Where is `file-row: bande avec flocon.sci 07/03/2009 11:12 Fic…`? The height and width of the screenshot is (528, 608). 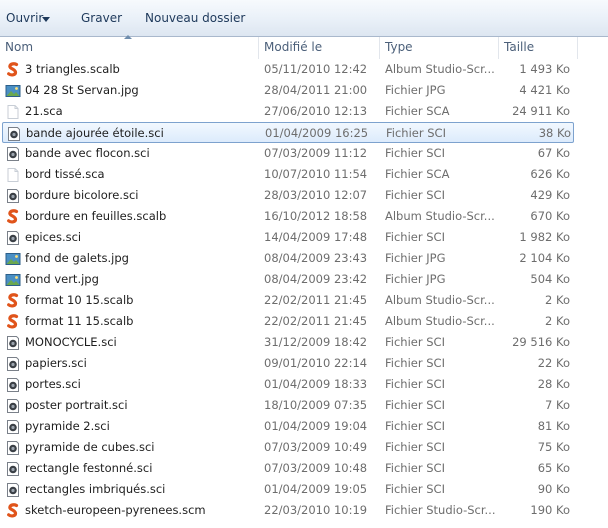 file-row: bande avec flocon.sci 07/03/2009 11:12 Fic… is located at coordinates (288, 153).